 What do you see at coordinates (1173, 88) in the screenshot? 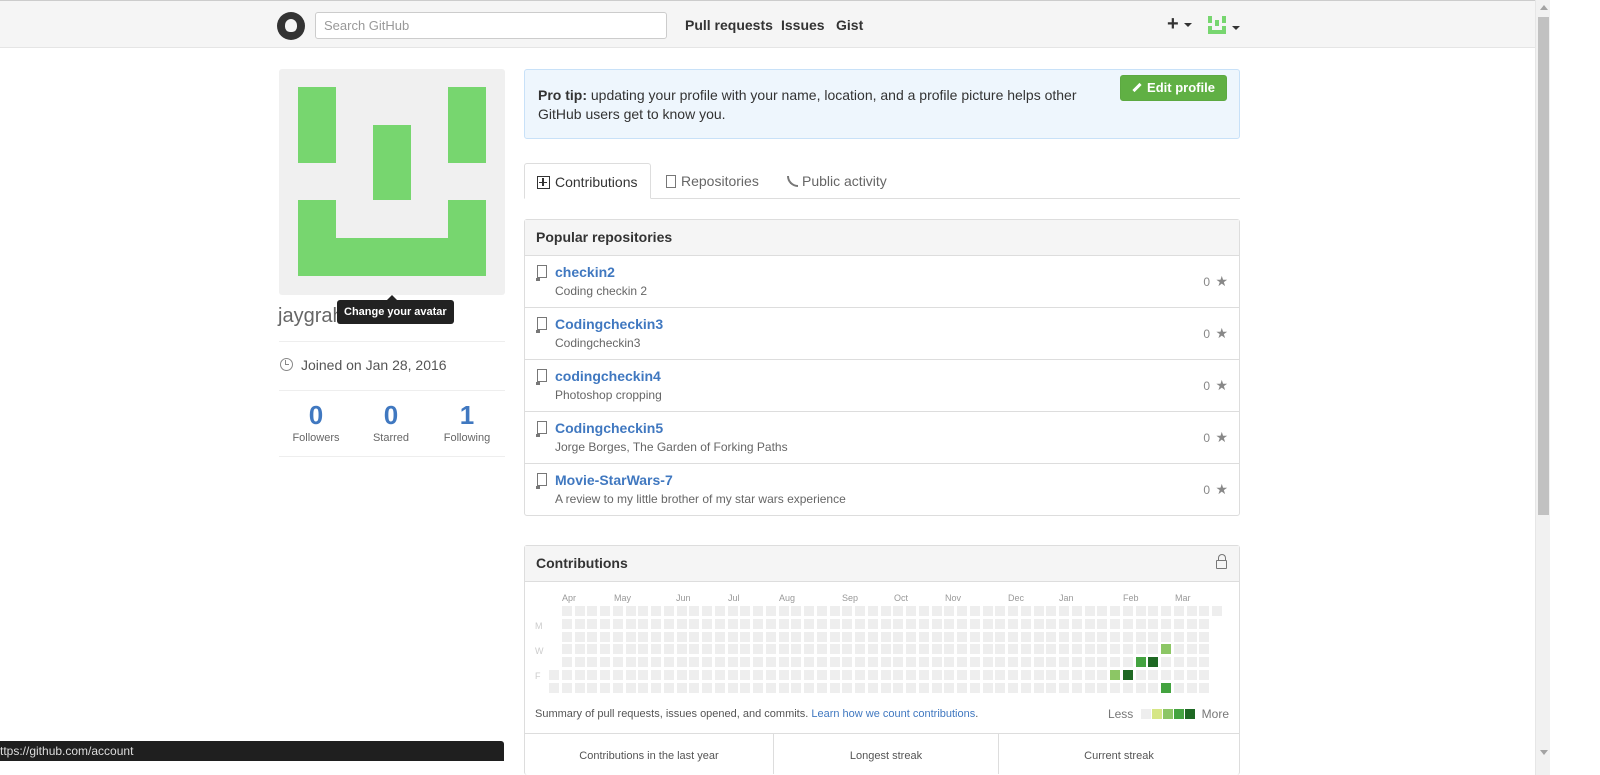
I see `edit-profile-button: Edit profile` at bounding box center [1173, 88].